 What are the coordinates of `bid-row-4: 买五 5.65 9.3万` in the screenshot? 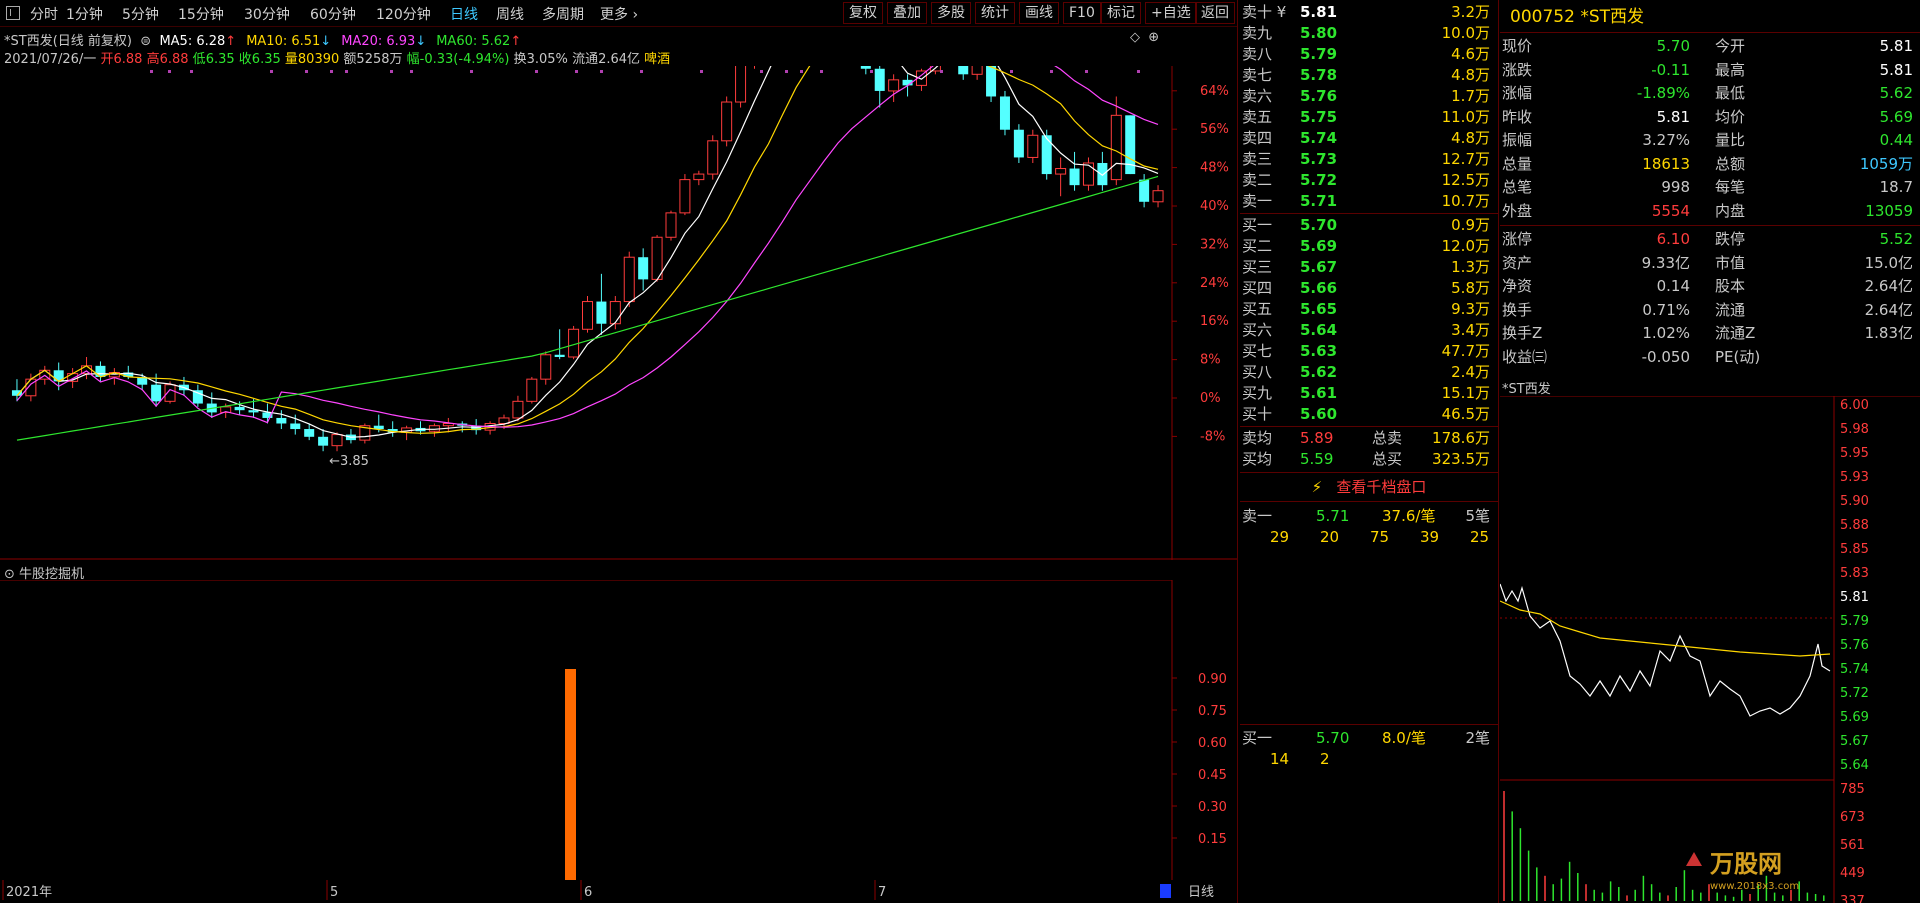 It's located at (1369, 309).